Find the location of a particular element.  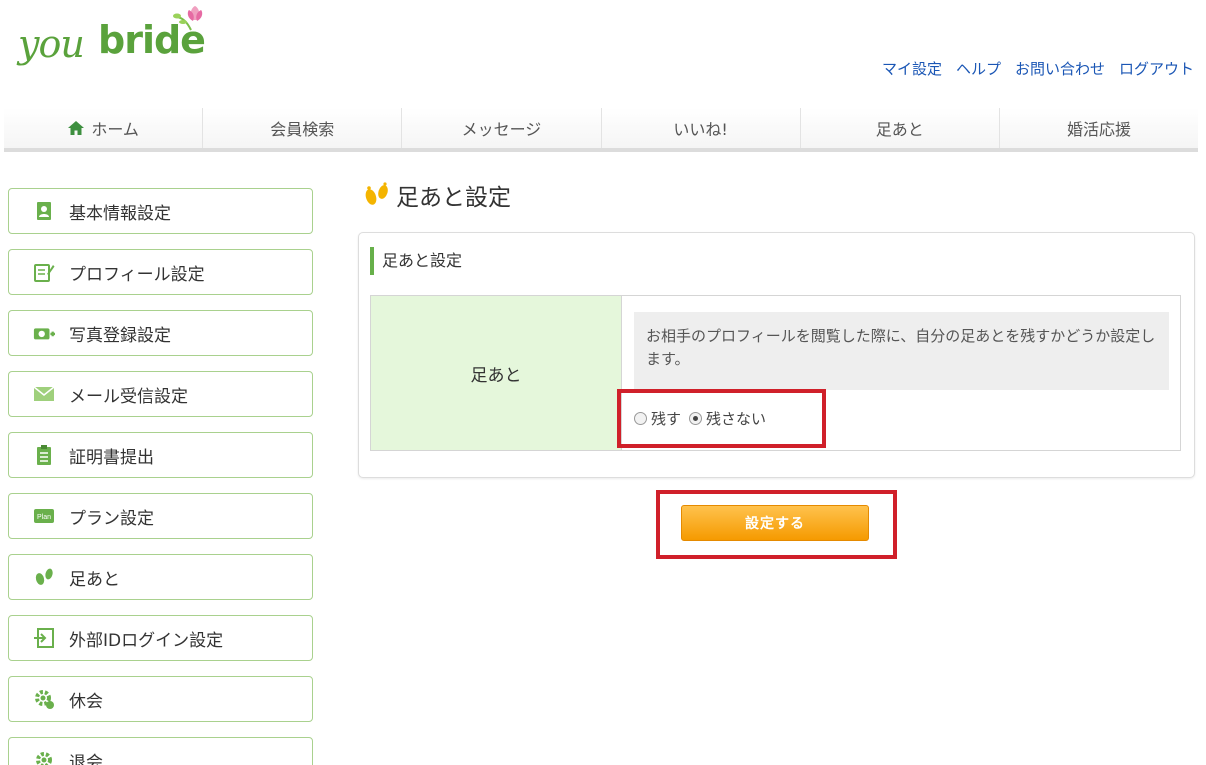

nav-label: 会員検索 is located at coordinates (302, 129).